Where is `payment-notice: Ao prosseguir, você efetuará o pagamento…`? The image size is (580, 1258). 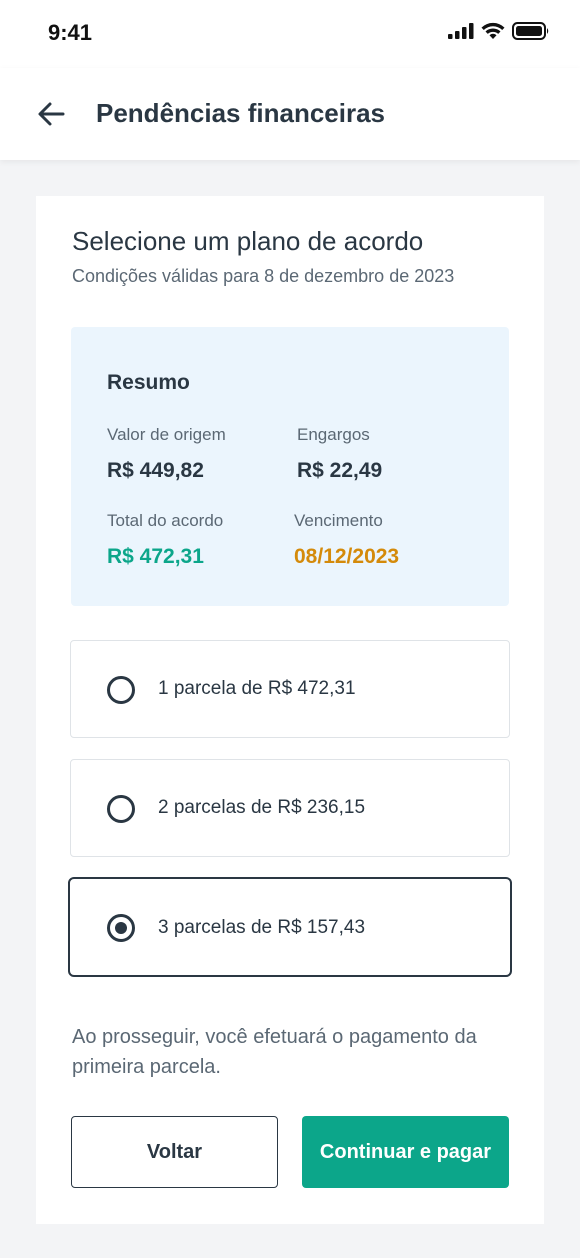
payment-notice: Ao prosseguir, você efetuará o pagamento… is located at coordinates (274, 1052).